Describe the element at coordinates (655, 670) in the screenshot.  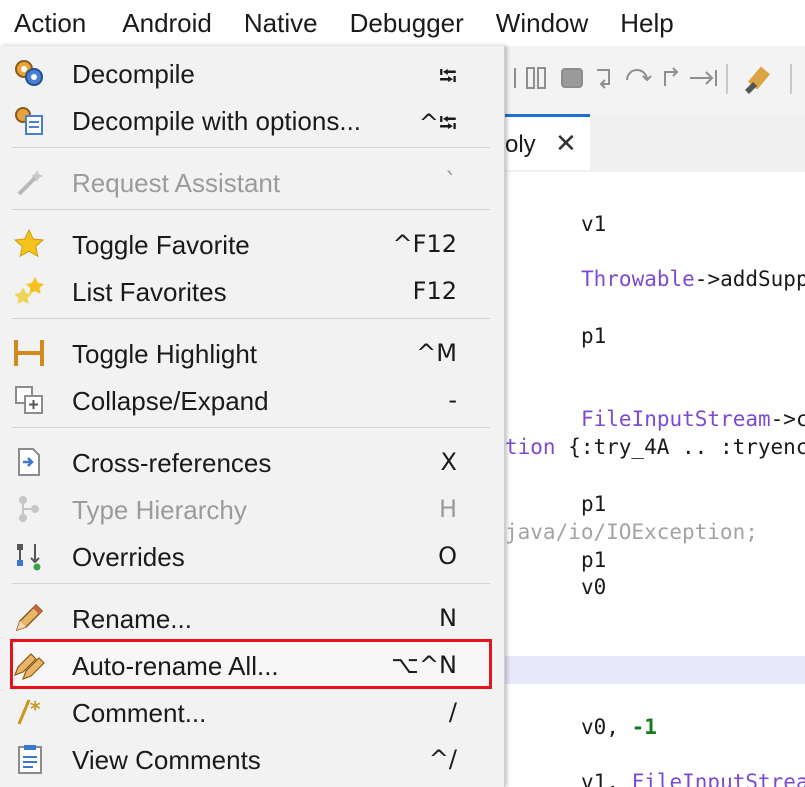
I see `current-line-highlight` at that location.